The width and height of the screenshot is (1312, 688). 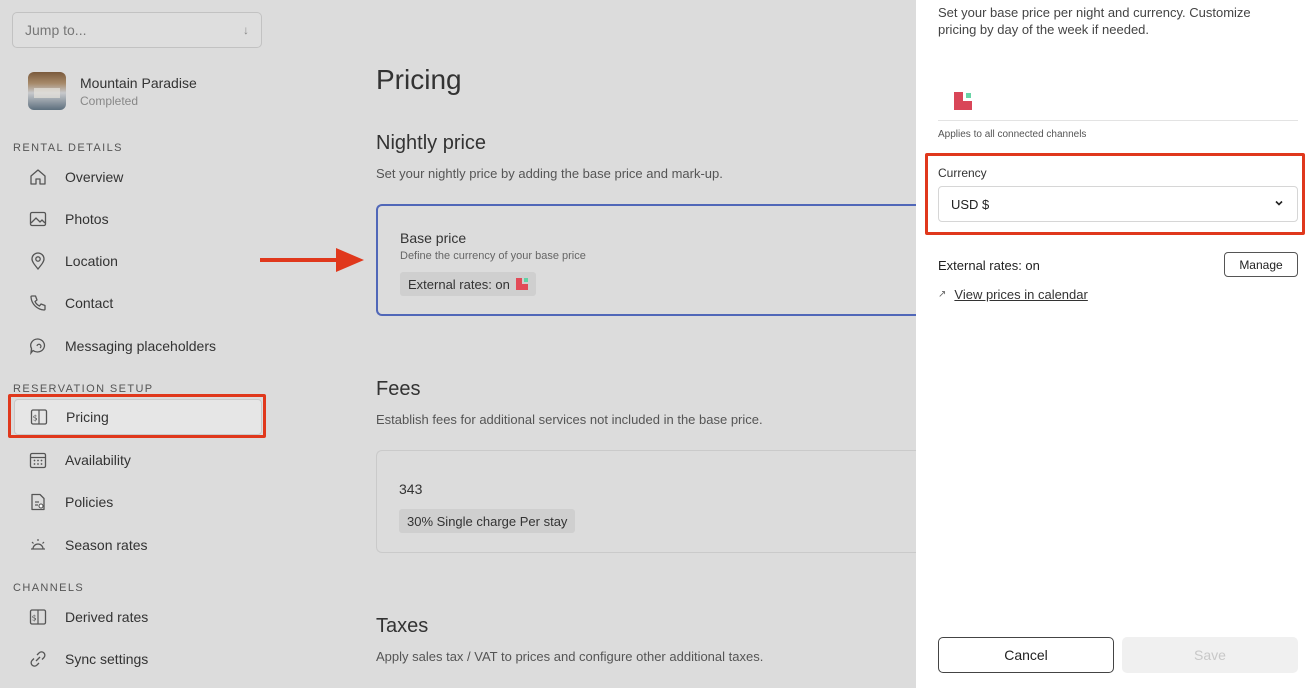 I want to click on base-price-title: Base price, so click(x=433, y=238).